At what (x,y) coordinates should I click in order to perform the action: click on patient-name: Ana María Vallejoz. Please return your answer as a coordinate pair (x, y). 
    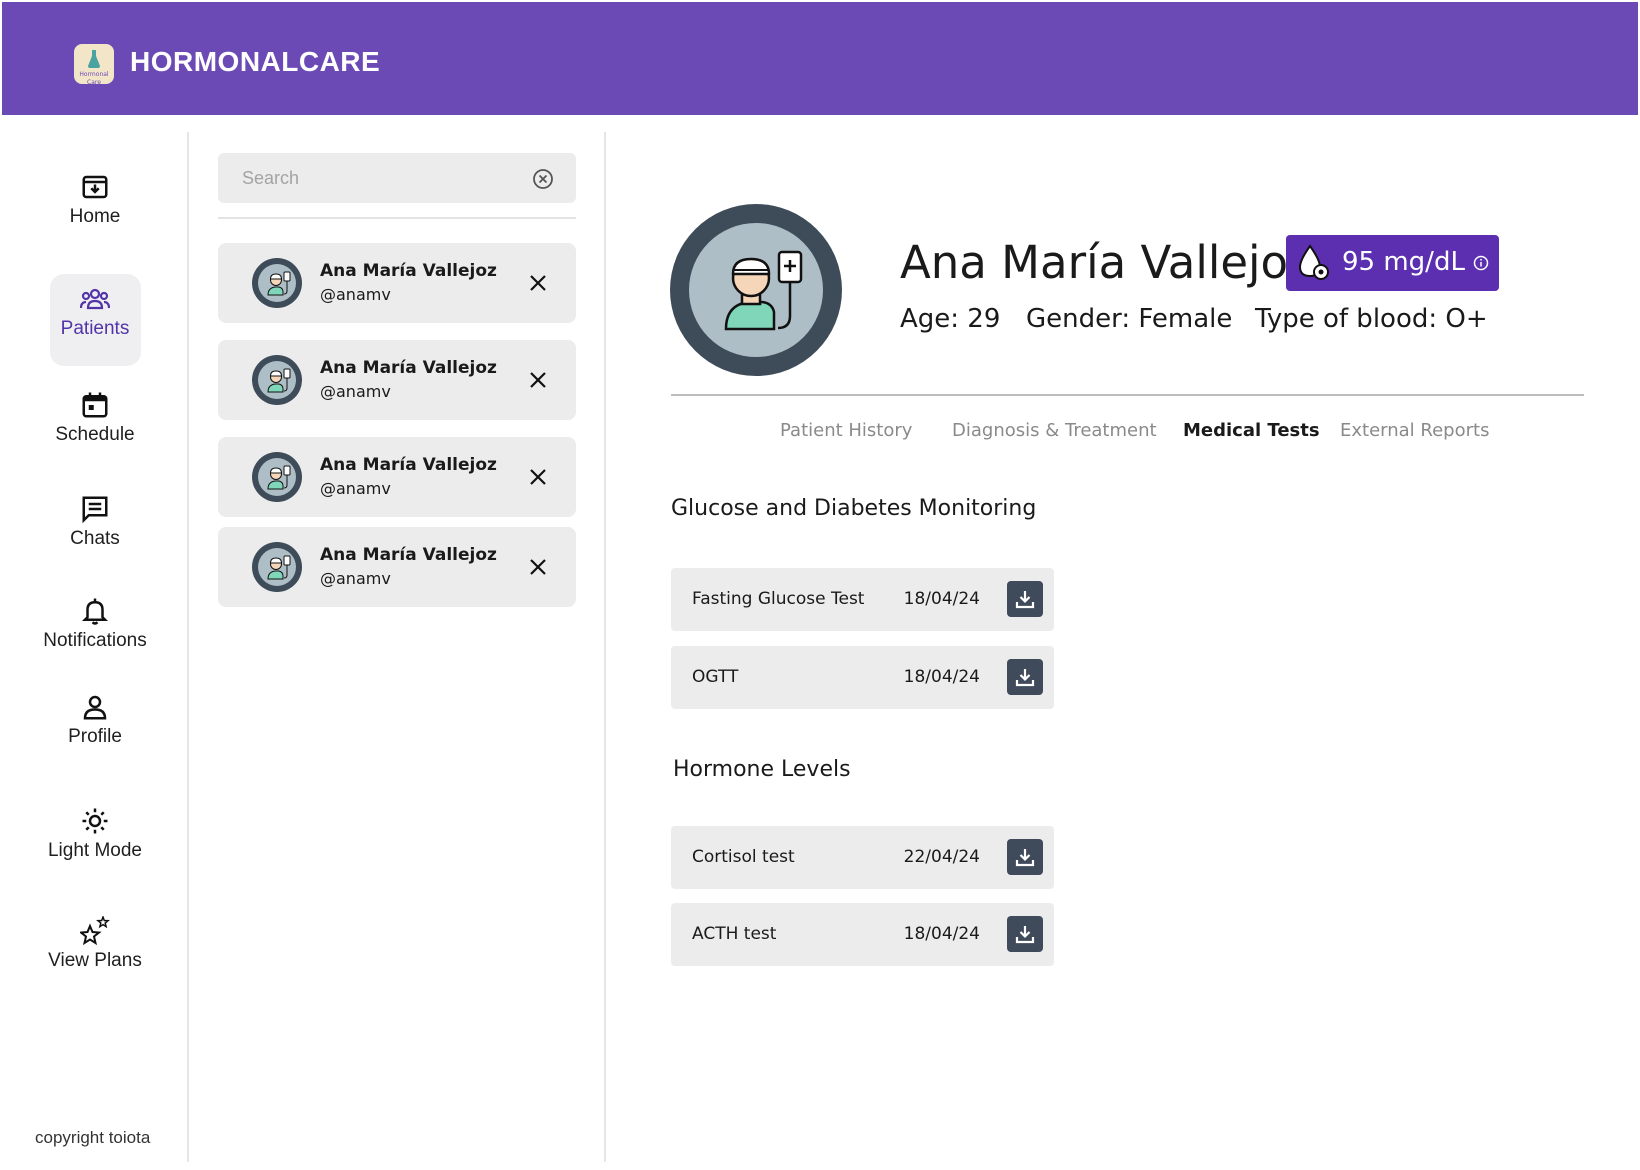
    Looking at the image, I should click on (1106, 262).